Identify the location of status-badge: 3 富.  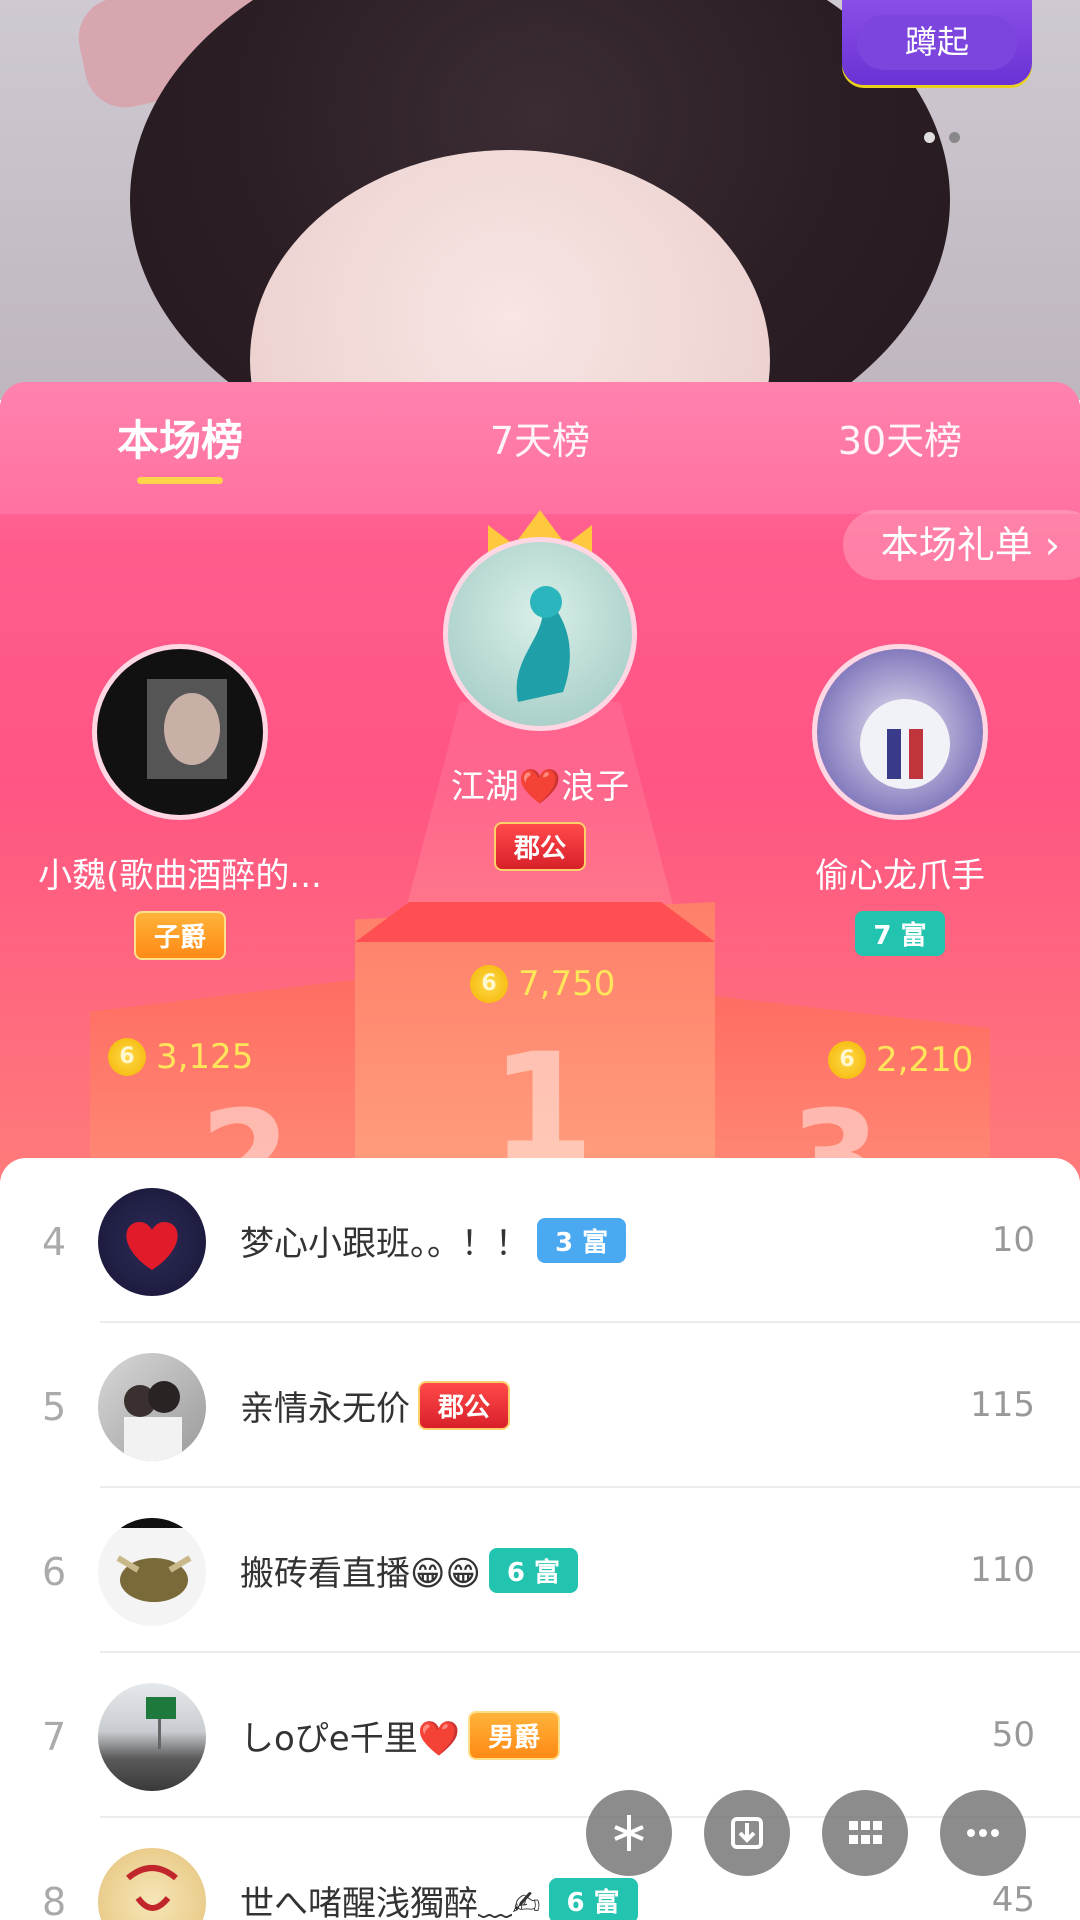
(582, 1240).